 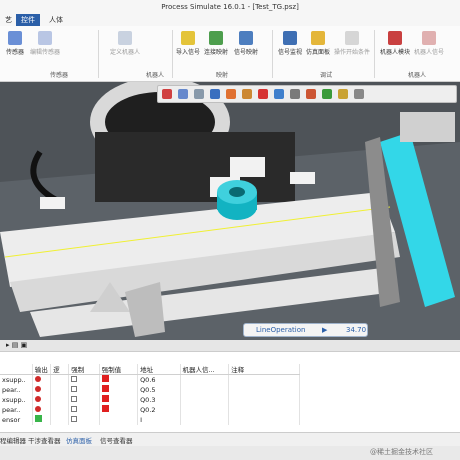 I want to click on robot-module-button: 机器人模块, so click(x=395, y=43).